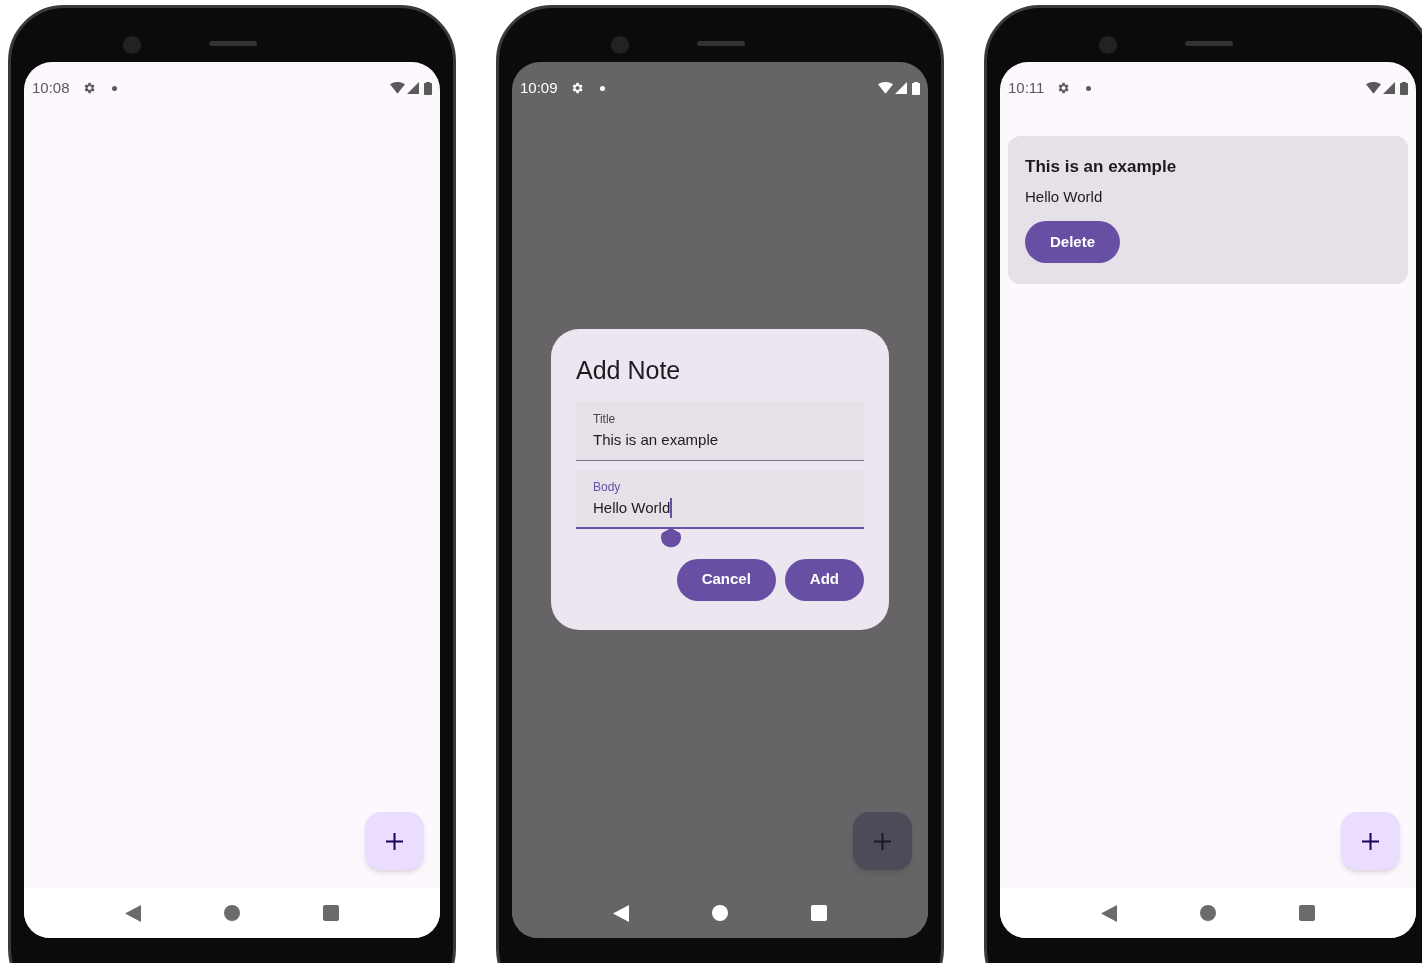 Image resolution: width=1422 pixels, height=963 pixels. I want to click on status-time: 10:08, so click(51, 87).